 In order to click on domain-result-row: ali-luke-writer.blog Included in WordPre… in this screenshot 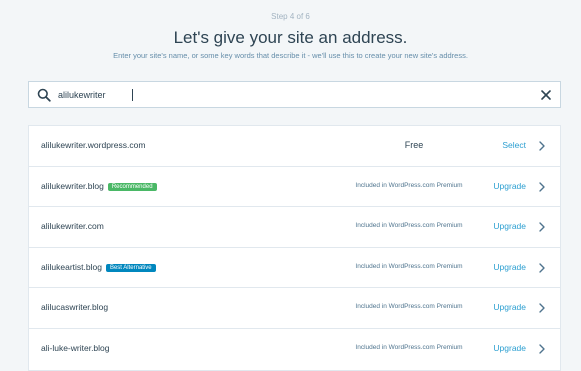, I will do `click(294, 349)`.